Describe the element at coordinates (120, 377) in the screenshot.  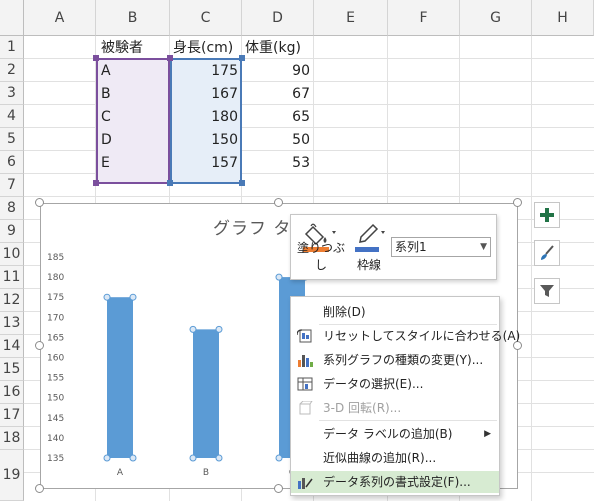
I see `bar-A` at that location.